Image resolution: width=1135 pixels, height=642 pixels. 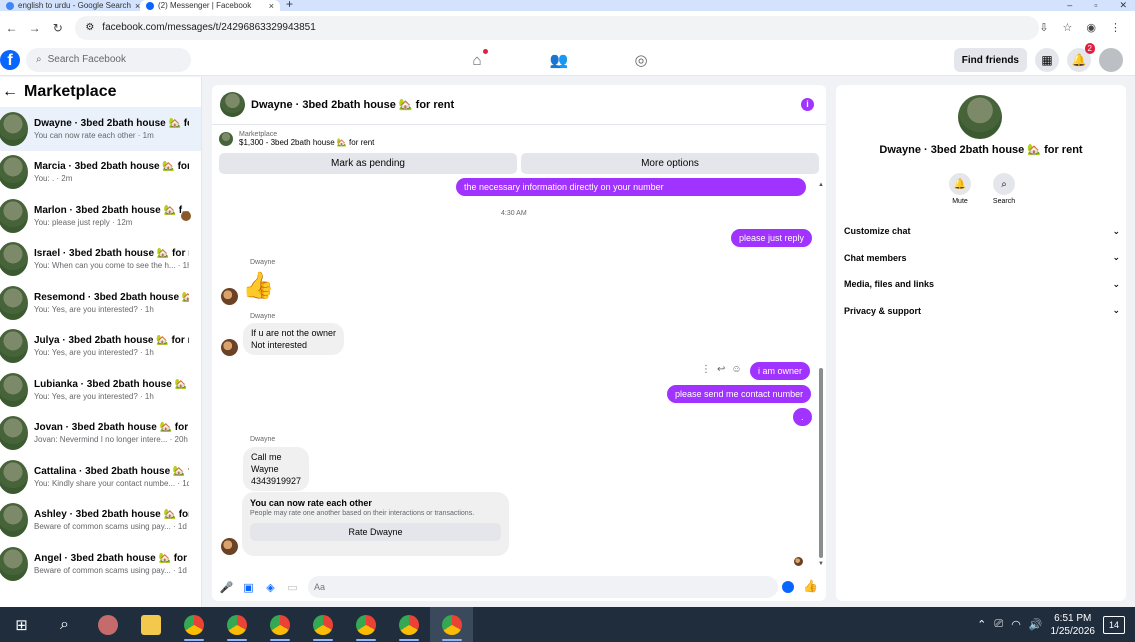 I want to click on scrollbar-thumb, so click(x=821, y=463).